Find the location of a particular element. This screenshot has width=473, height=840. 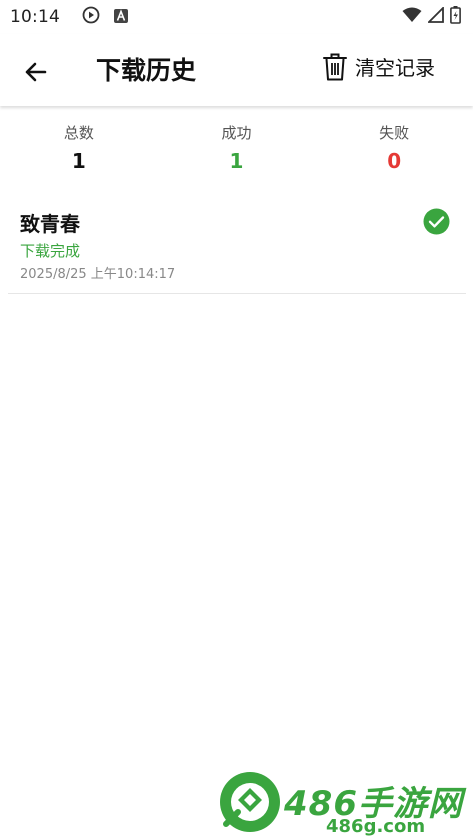

arrow-left-icon is located at coordinates (36, 72).